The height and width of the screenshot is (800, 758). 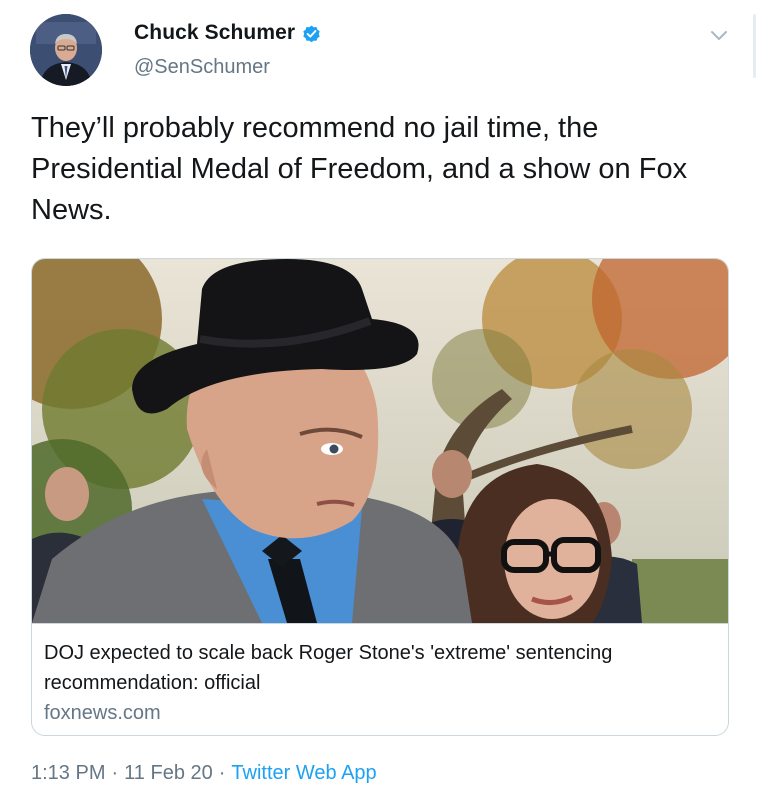 I want to click on avatar, so click(x=66, y=50).